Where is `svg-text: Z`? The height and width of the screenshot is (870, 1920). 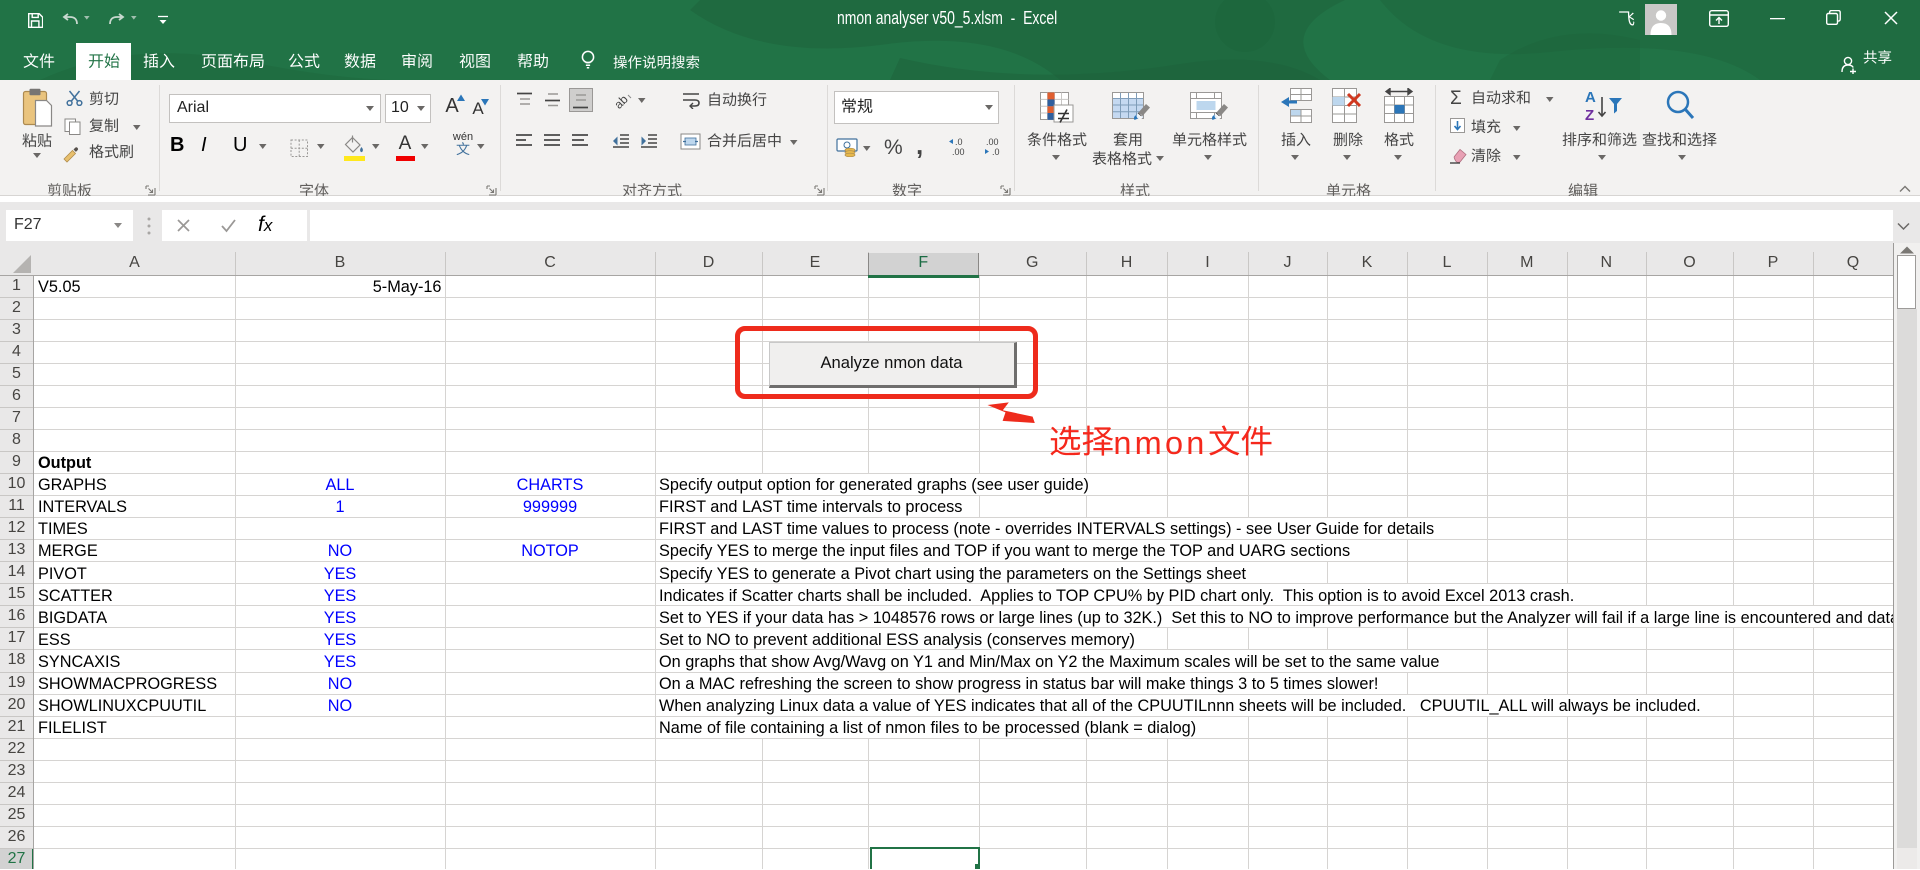
svg-text: Z is located at coordinates (1589, 115).